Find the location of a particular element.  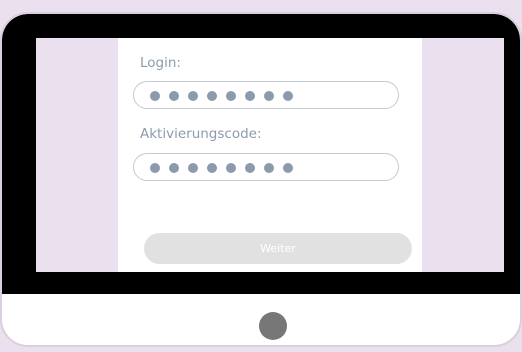

activation-masked-value is located at coordinates (221, 167).